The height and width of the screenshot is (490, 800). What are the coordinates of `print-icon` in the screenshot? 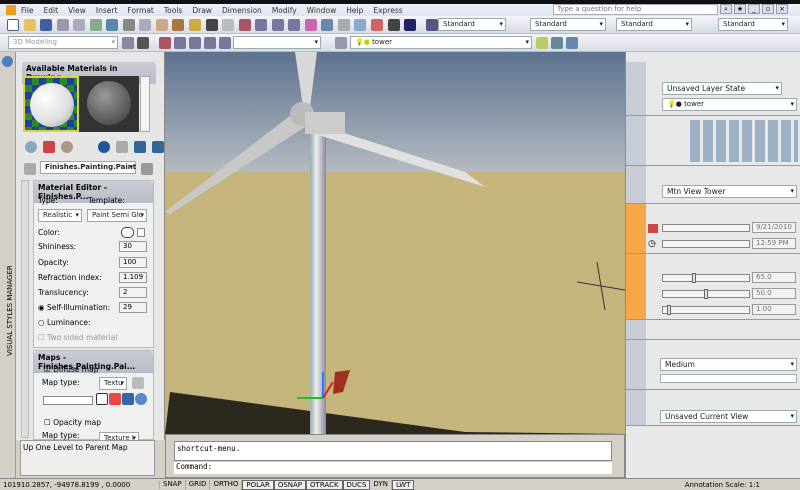 It's located at (62, 25).